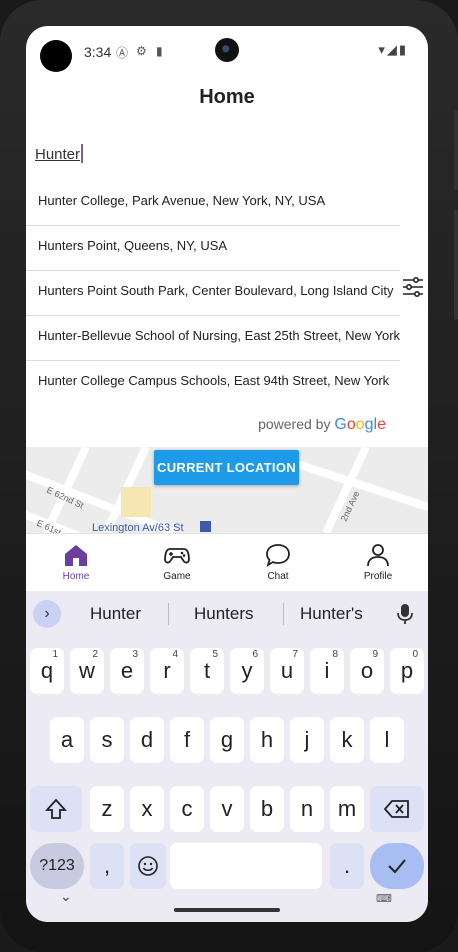 This screenshot has width=458, height=952. I want to click on gamepad-icon, so click(177, 556).